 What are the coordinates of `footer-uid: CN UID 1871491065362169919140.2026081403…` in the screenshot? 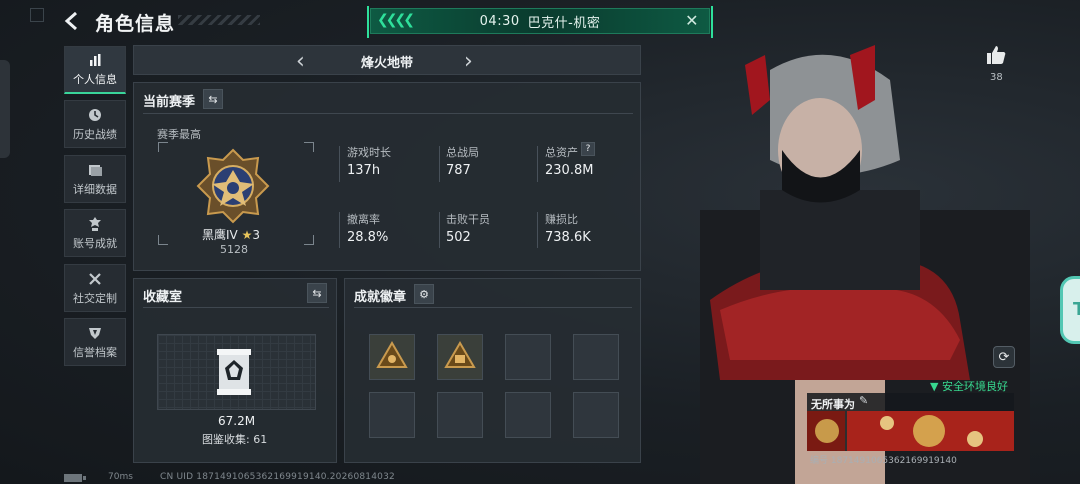 It's located at (277, 477).